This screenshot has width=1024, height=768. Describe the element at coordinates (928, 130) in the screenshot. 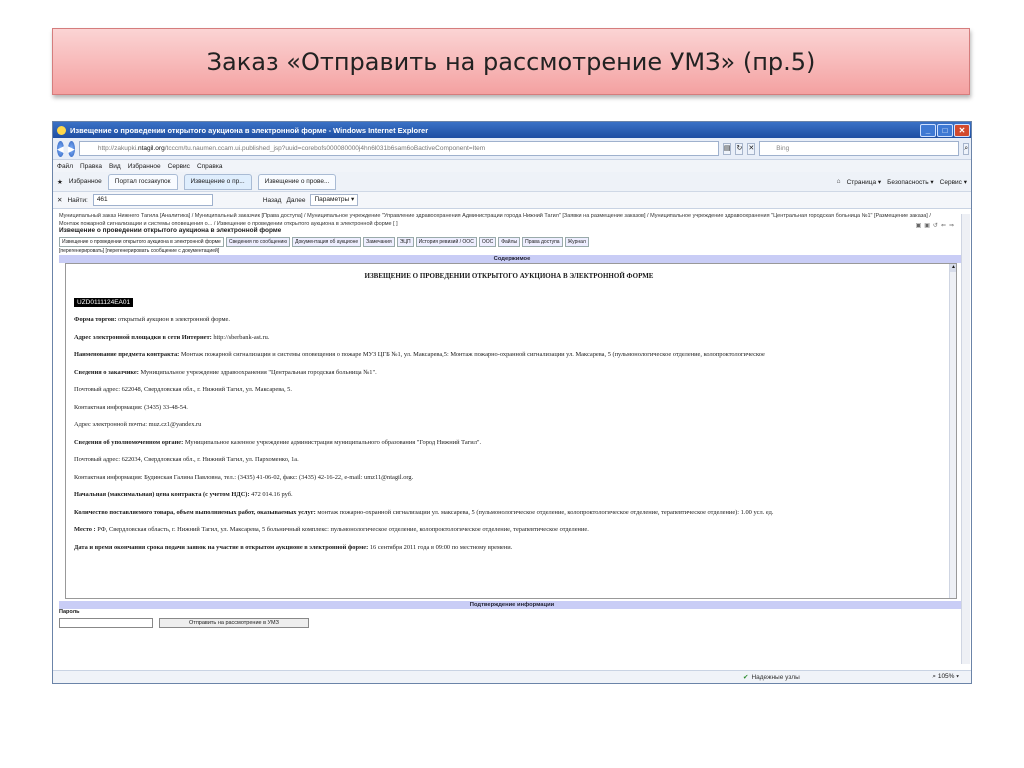

I see `minimize-button: _` at that location.